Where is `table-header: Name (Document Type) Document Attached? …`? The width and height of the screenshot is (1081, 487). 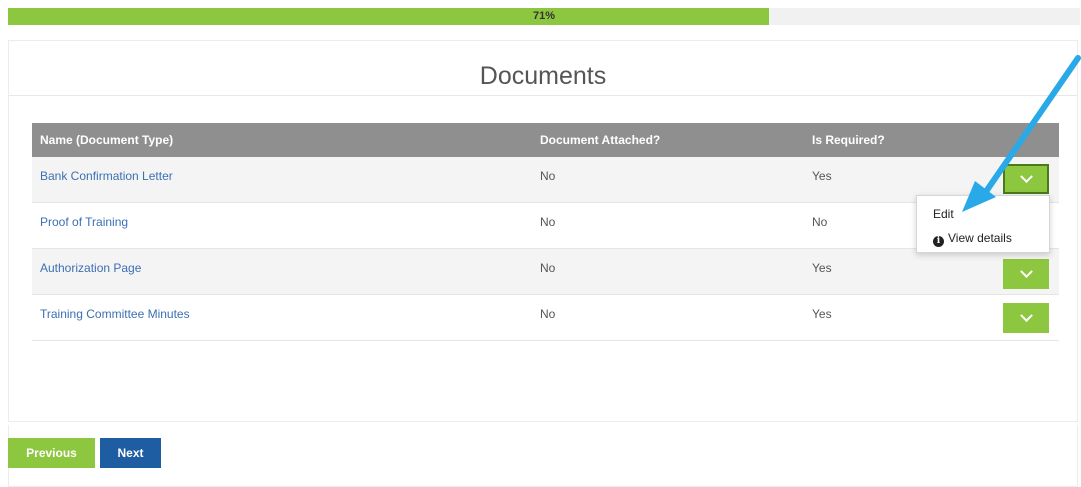
table-header: Name (Document Type) Document Attached? … is located at coordinates (545, 140).